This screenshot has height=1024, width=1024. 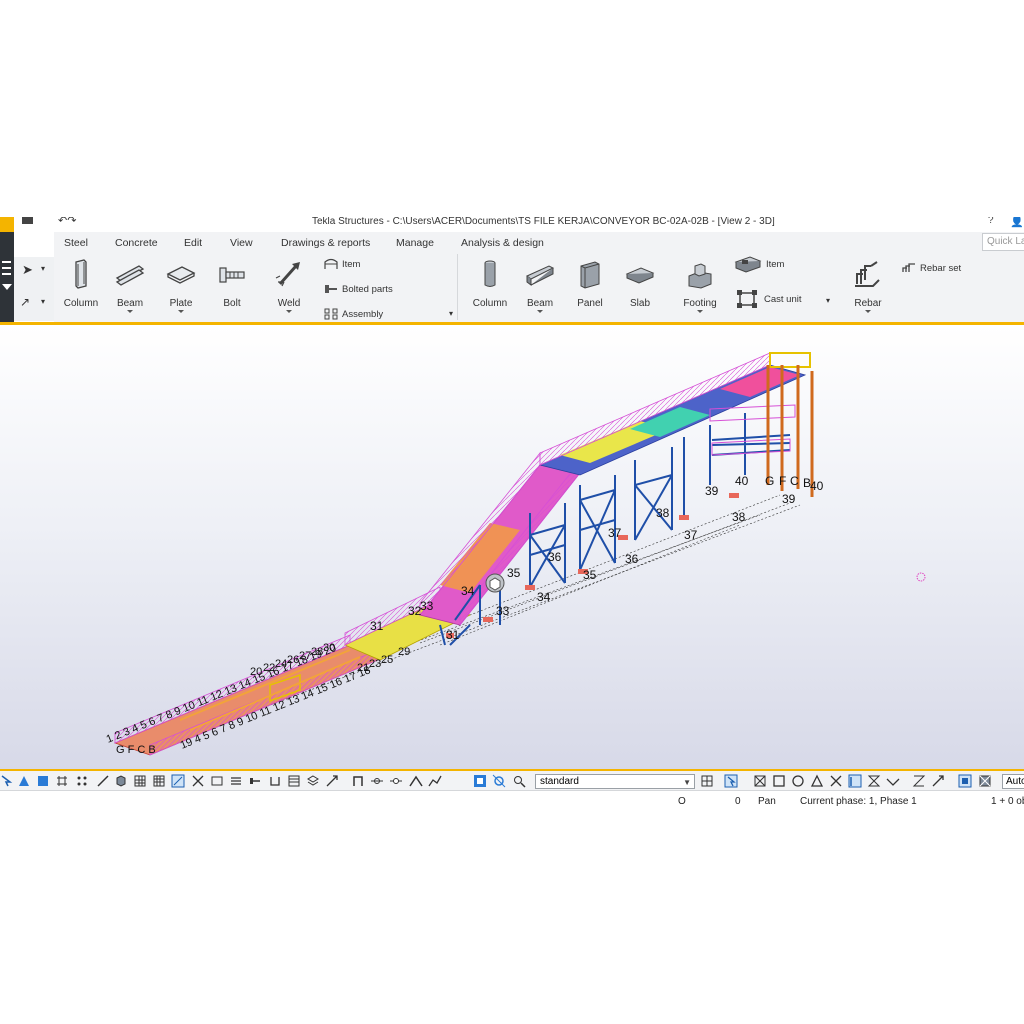 What do you see at coordinates (43, 781) in the screenshot?
I see `select-components-icon` at bounding box center [43, 781].